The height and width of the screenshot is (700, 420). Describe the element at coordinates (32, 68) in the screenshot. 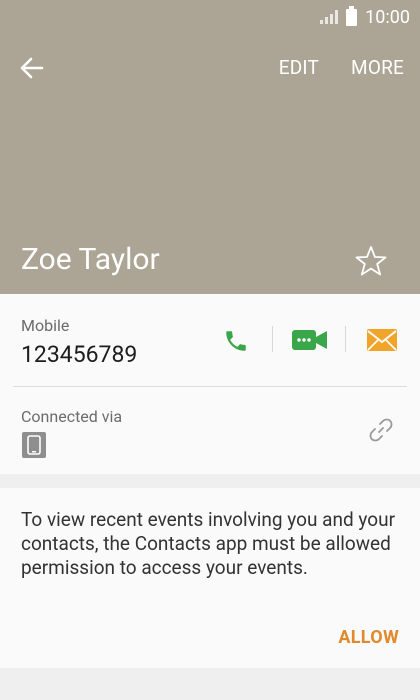

I see `back-arrow-icon` at that location.